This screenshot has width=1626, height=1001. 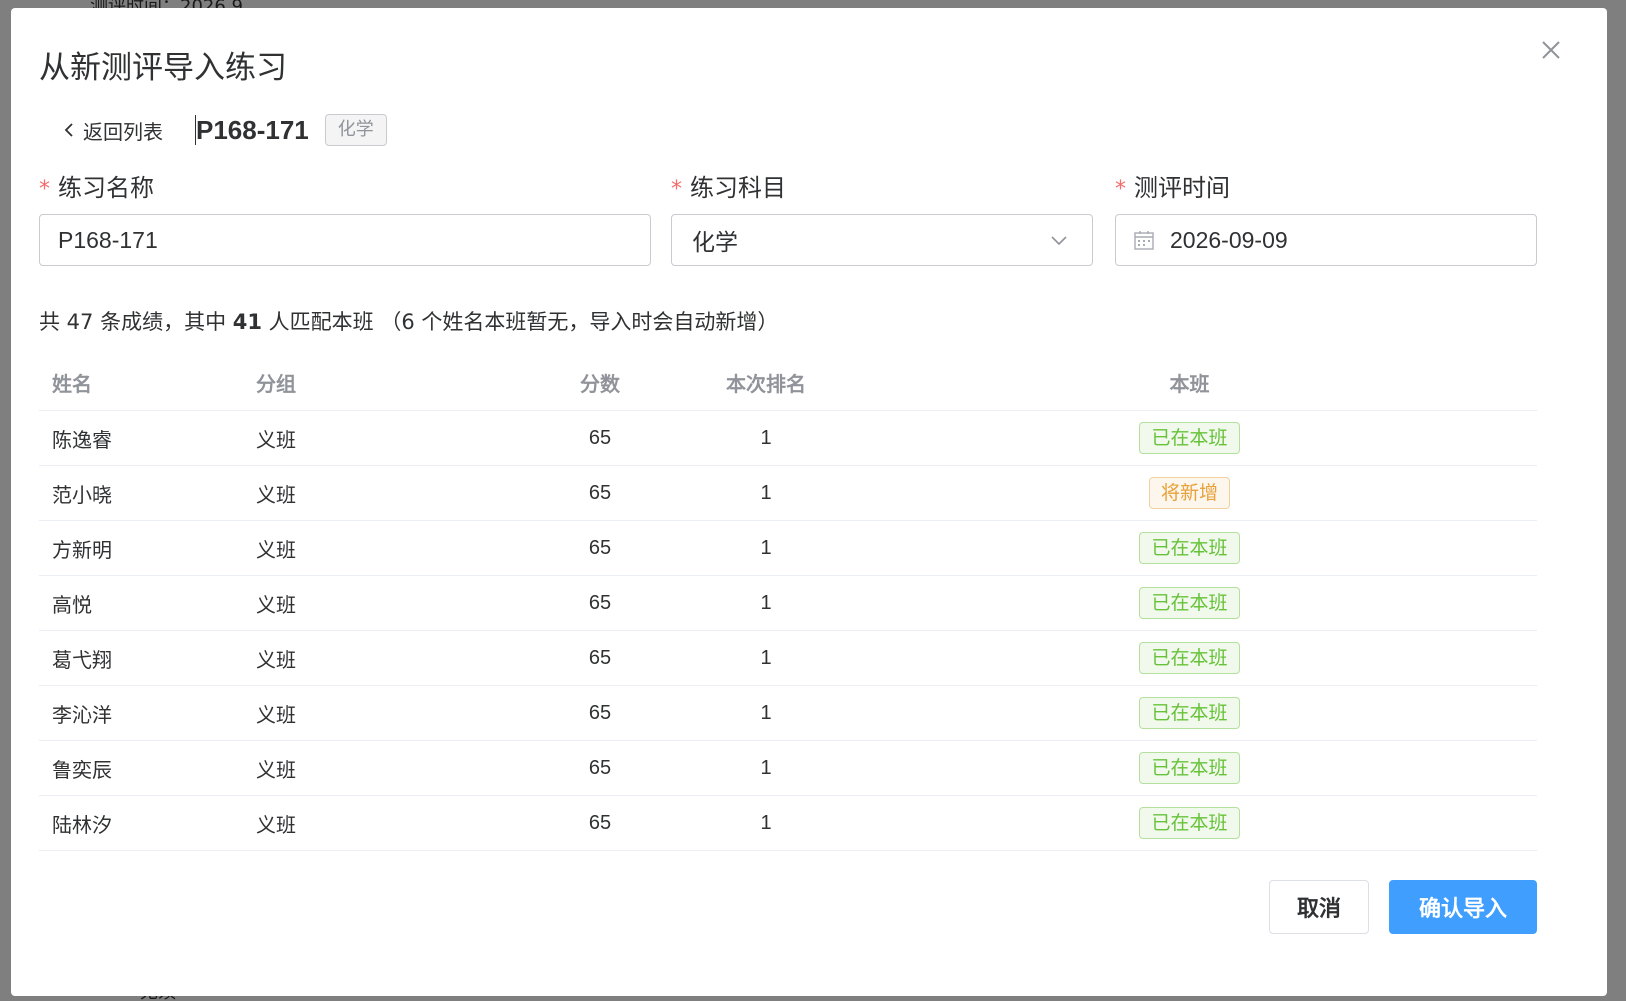 I want to click on cancel-button: 取消, so click(x=1319, y=907).